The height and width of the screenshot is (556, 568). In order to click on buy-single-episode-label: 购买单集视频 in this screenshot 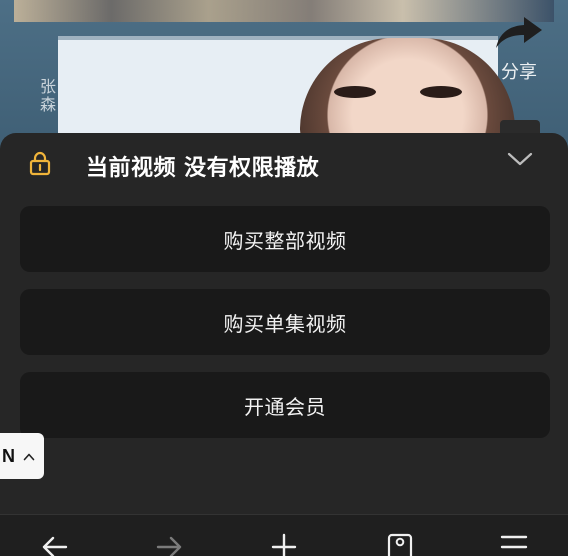, I will do `click(285, 323)`.